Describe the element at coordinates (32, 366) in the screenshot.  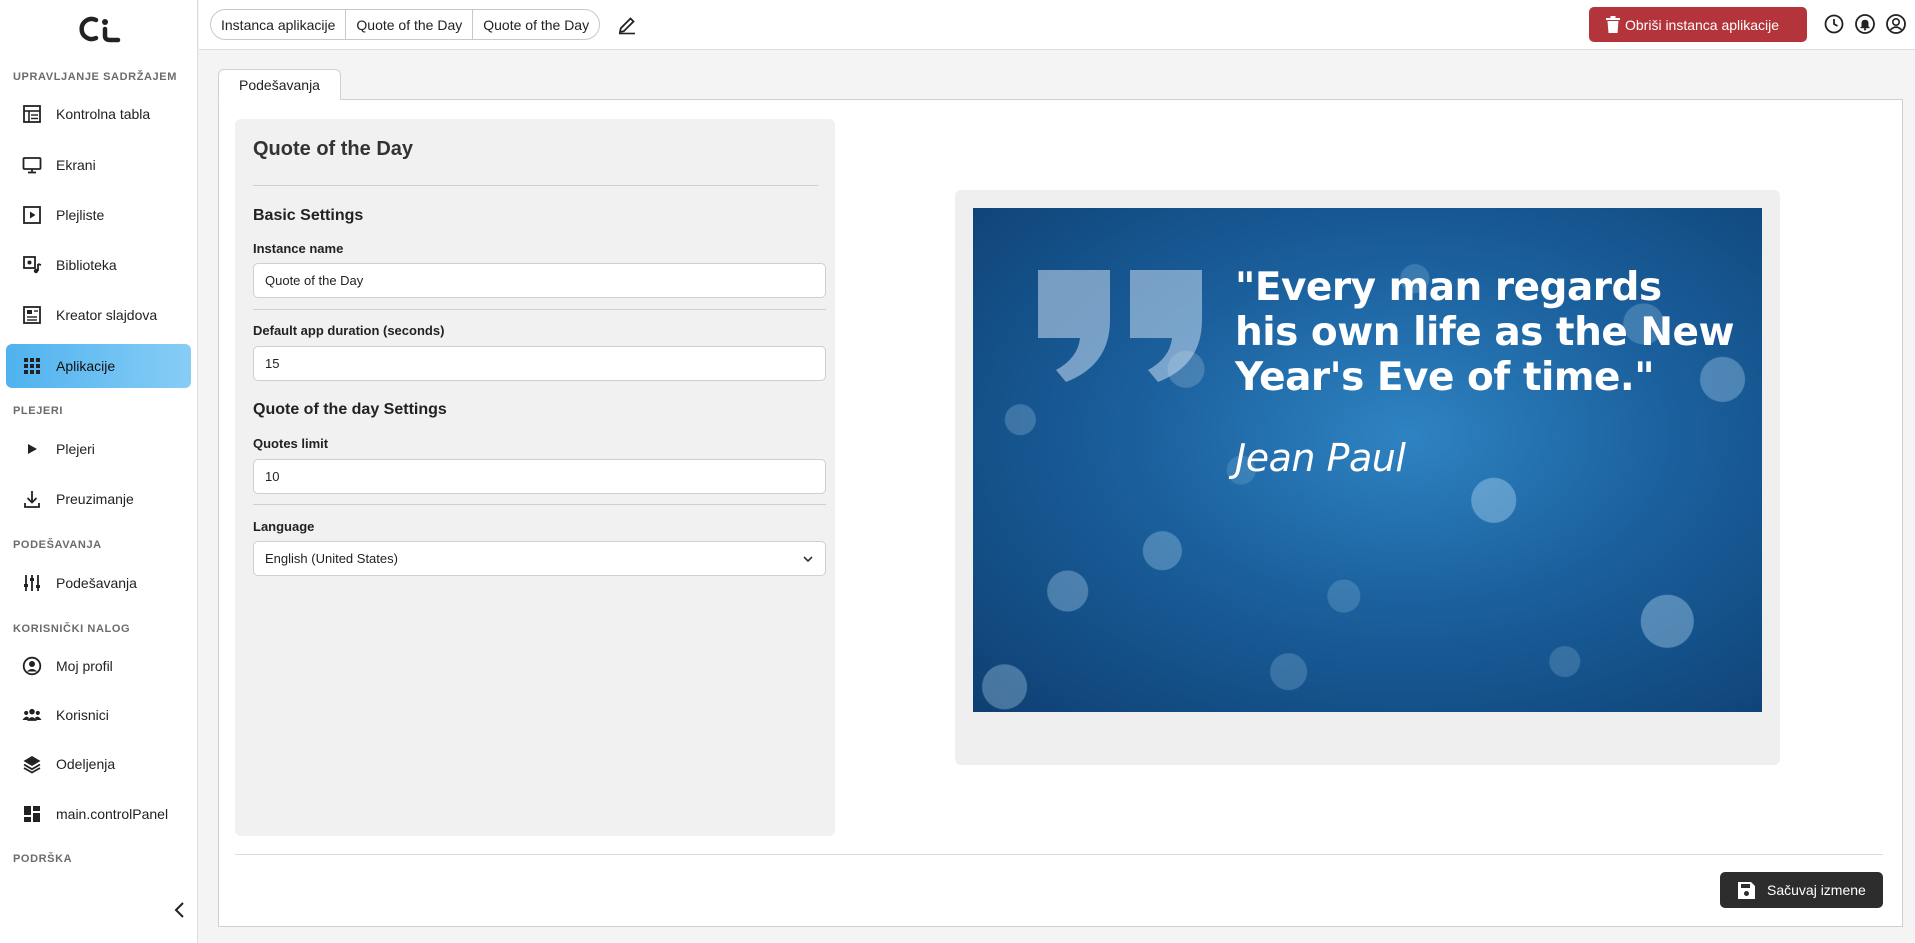
I see `apps-grid-icon` at that location.